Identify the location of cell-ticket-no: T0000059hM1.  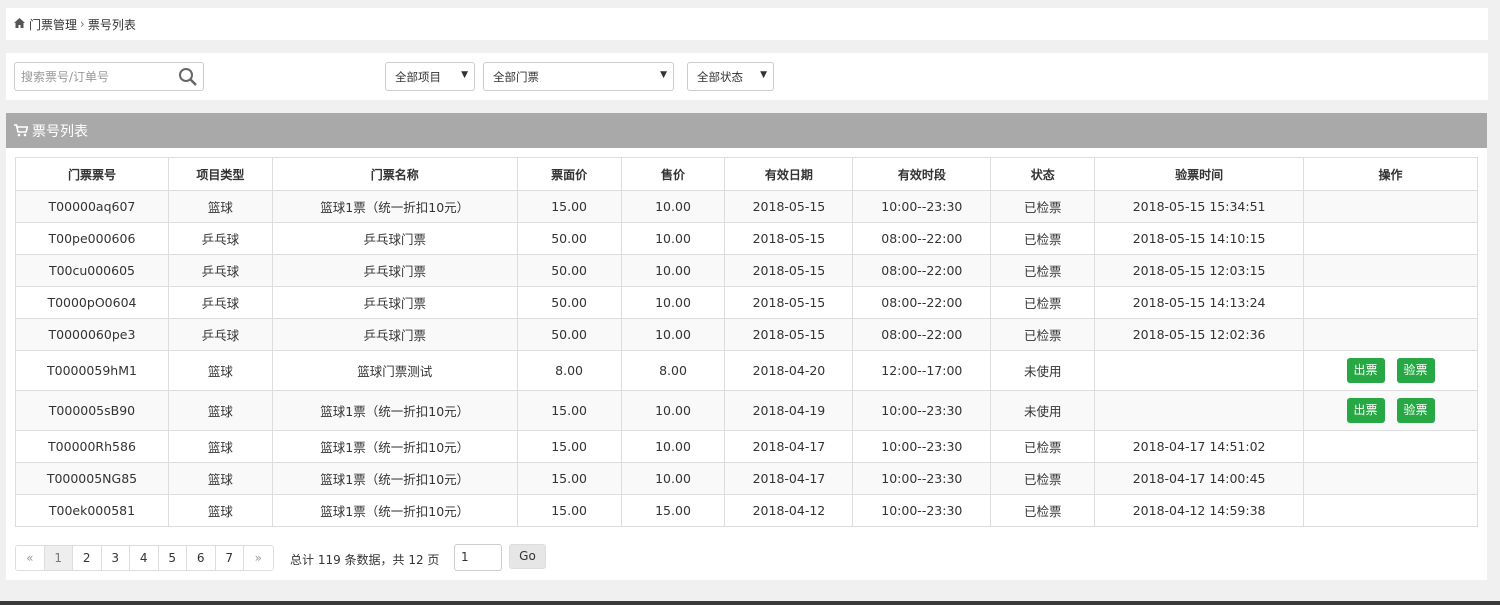
(92, 370).